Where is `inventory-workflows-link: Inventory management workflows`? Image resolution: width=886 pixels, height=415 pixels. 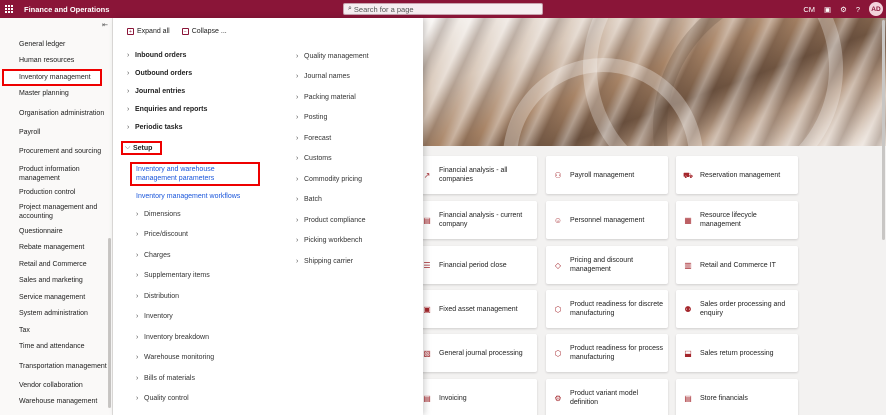 inventory-workflows-link: Inventory management workflows is located at coordinates (206, 196).